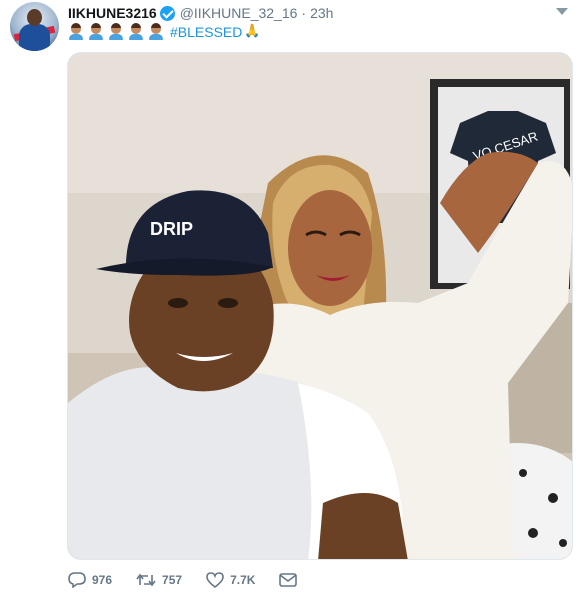  I want to click on like-icon, so click(215, 580).